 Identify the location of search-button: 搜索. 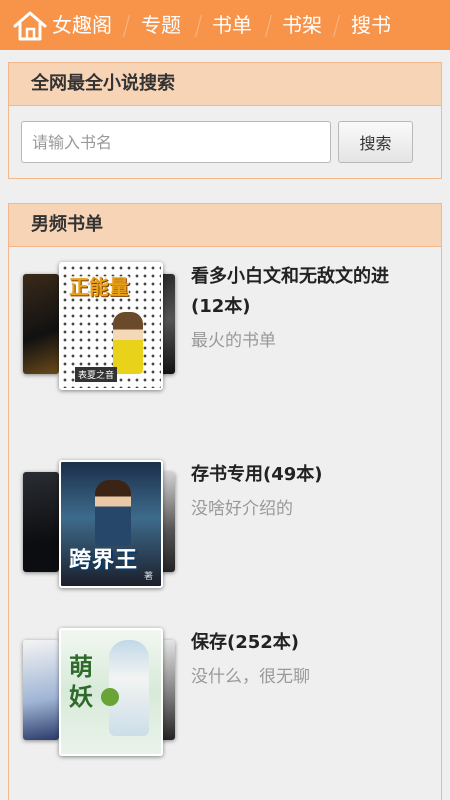
(375, 142).